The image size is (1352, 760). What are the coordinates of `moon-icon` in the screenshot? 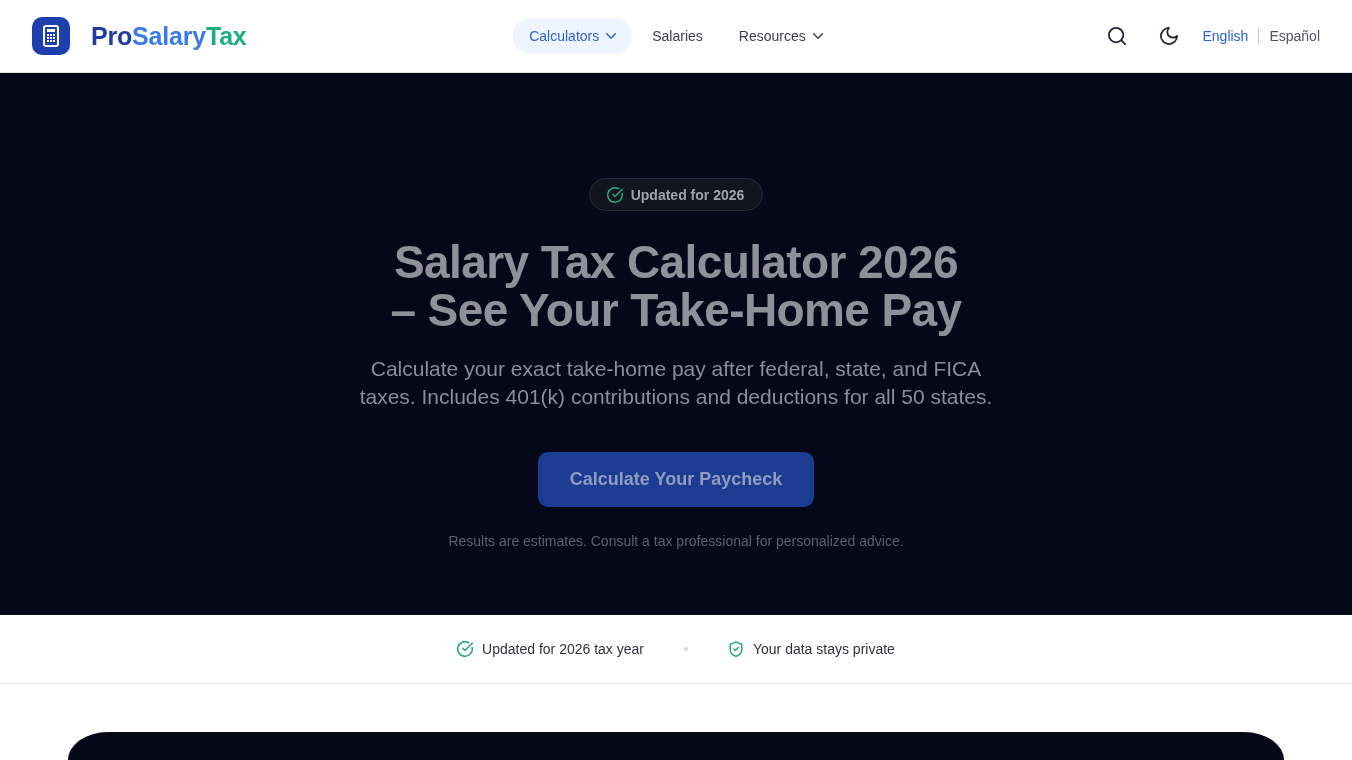 It's located at (1169, 36).